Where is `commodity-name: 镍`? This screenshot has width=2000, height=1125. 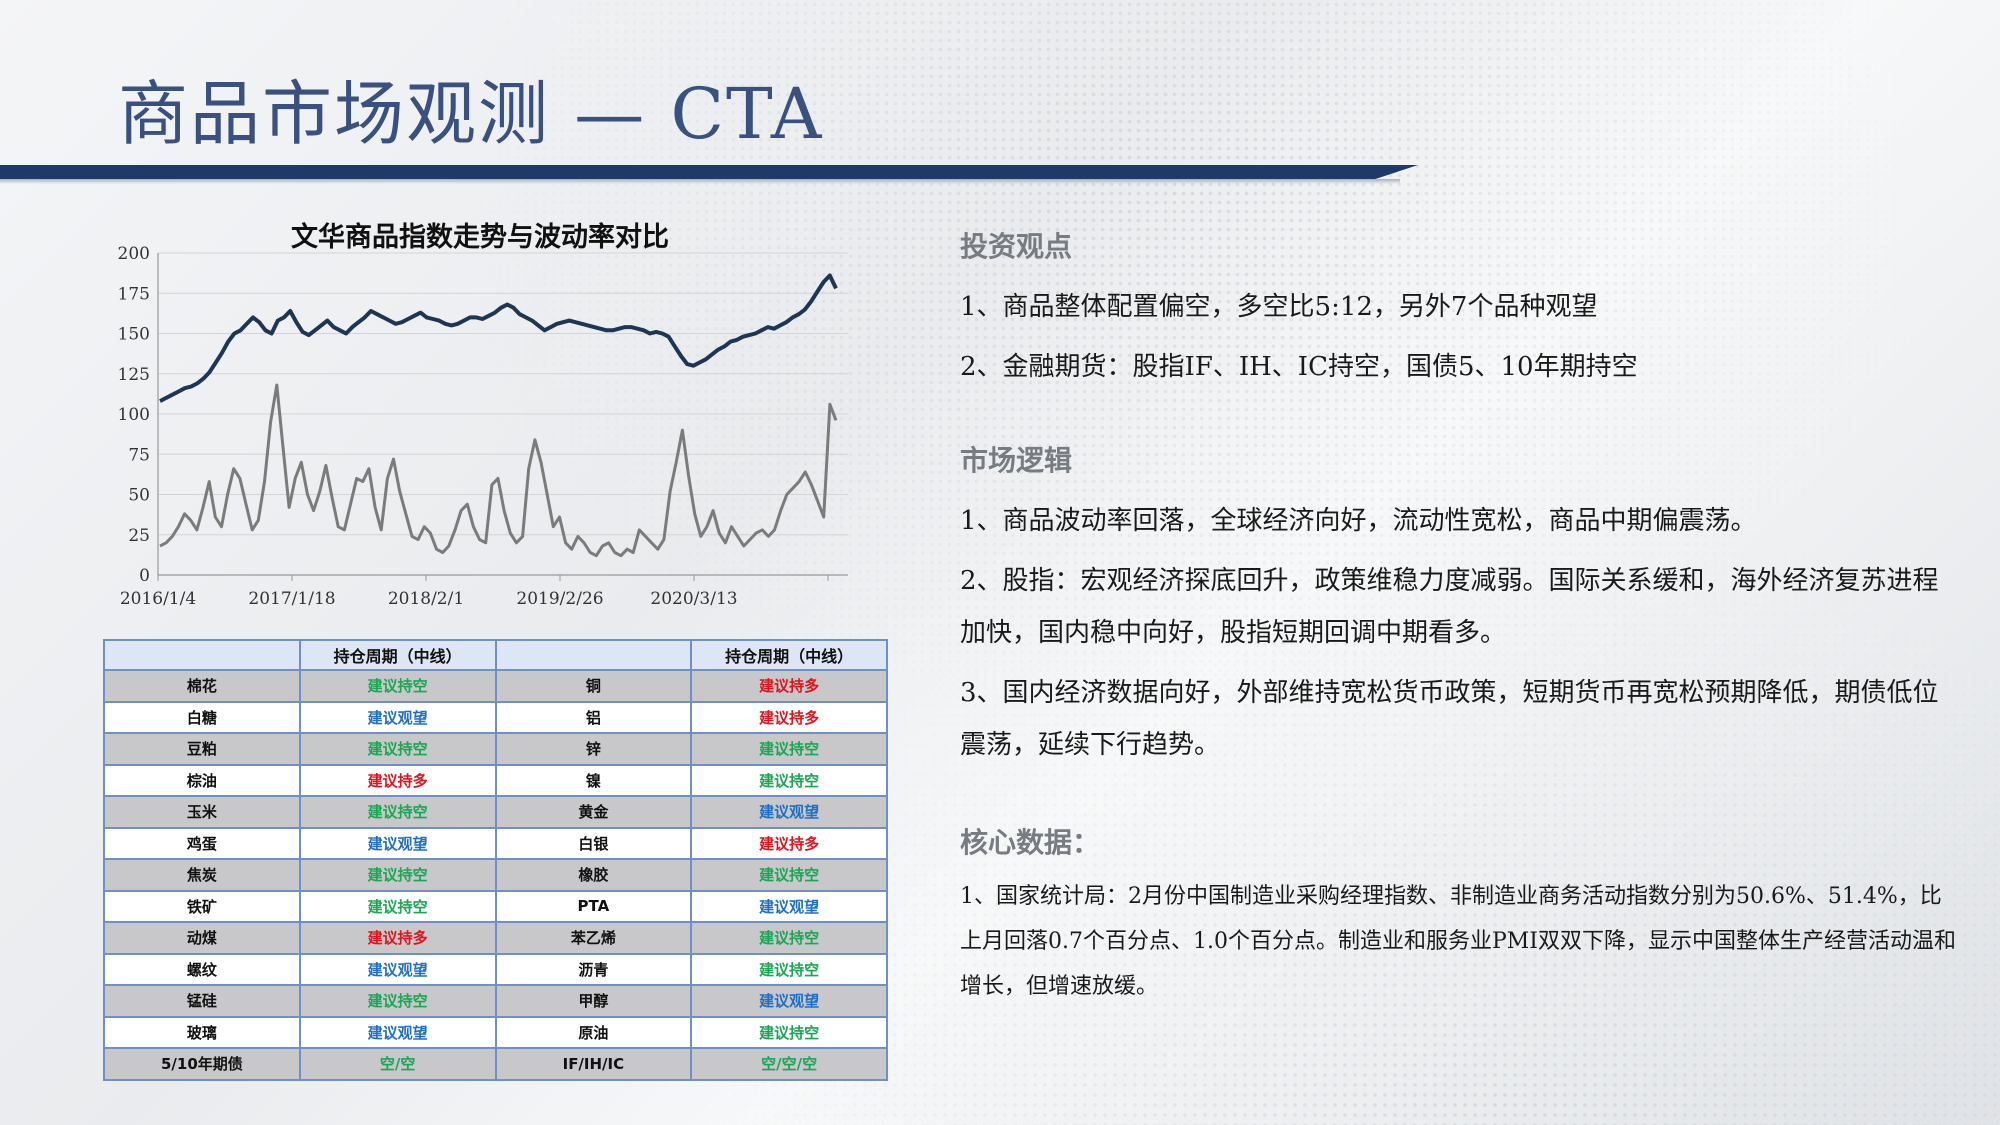 commodity-name: 镍 is located at coordinates (593, 780).